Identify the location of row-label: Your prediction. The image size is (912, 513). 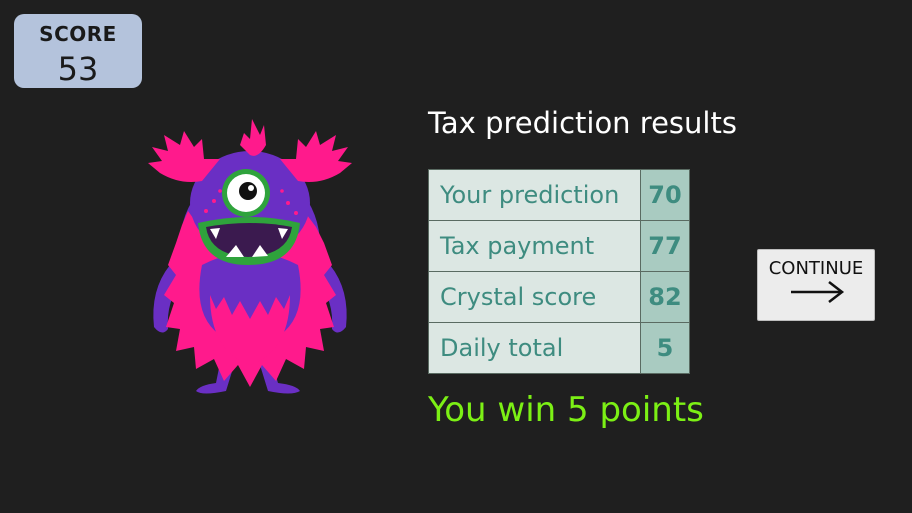
(534, 195).